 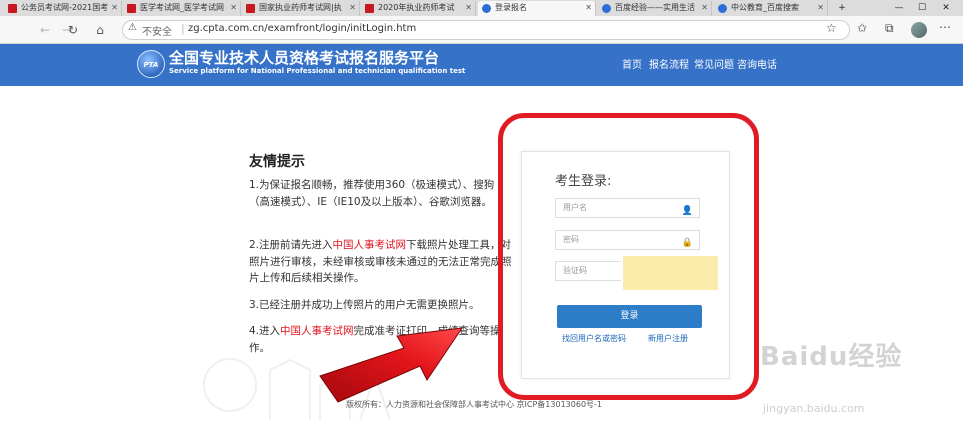 What do you see at coordinates (511, 7) in the screenshot?
I see `tab-label: 登录报名` at bounding box center [511, 7].